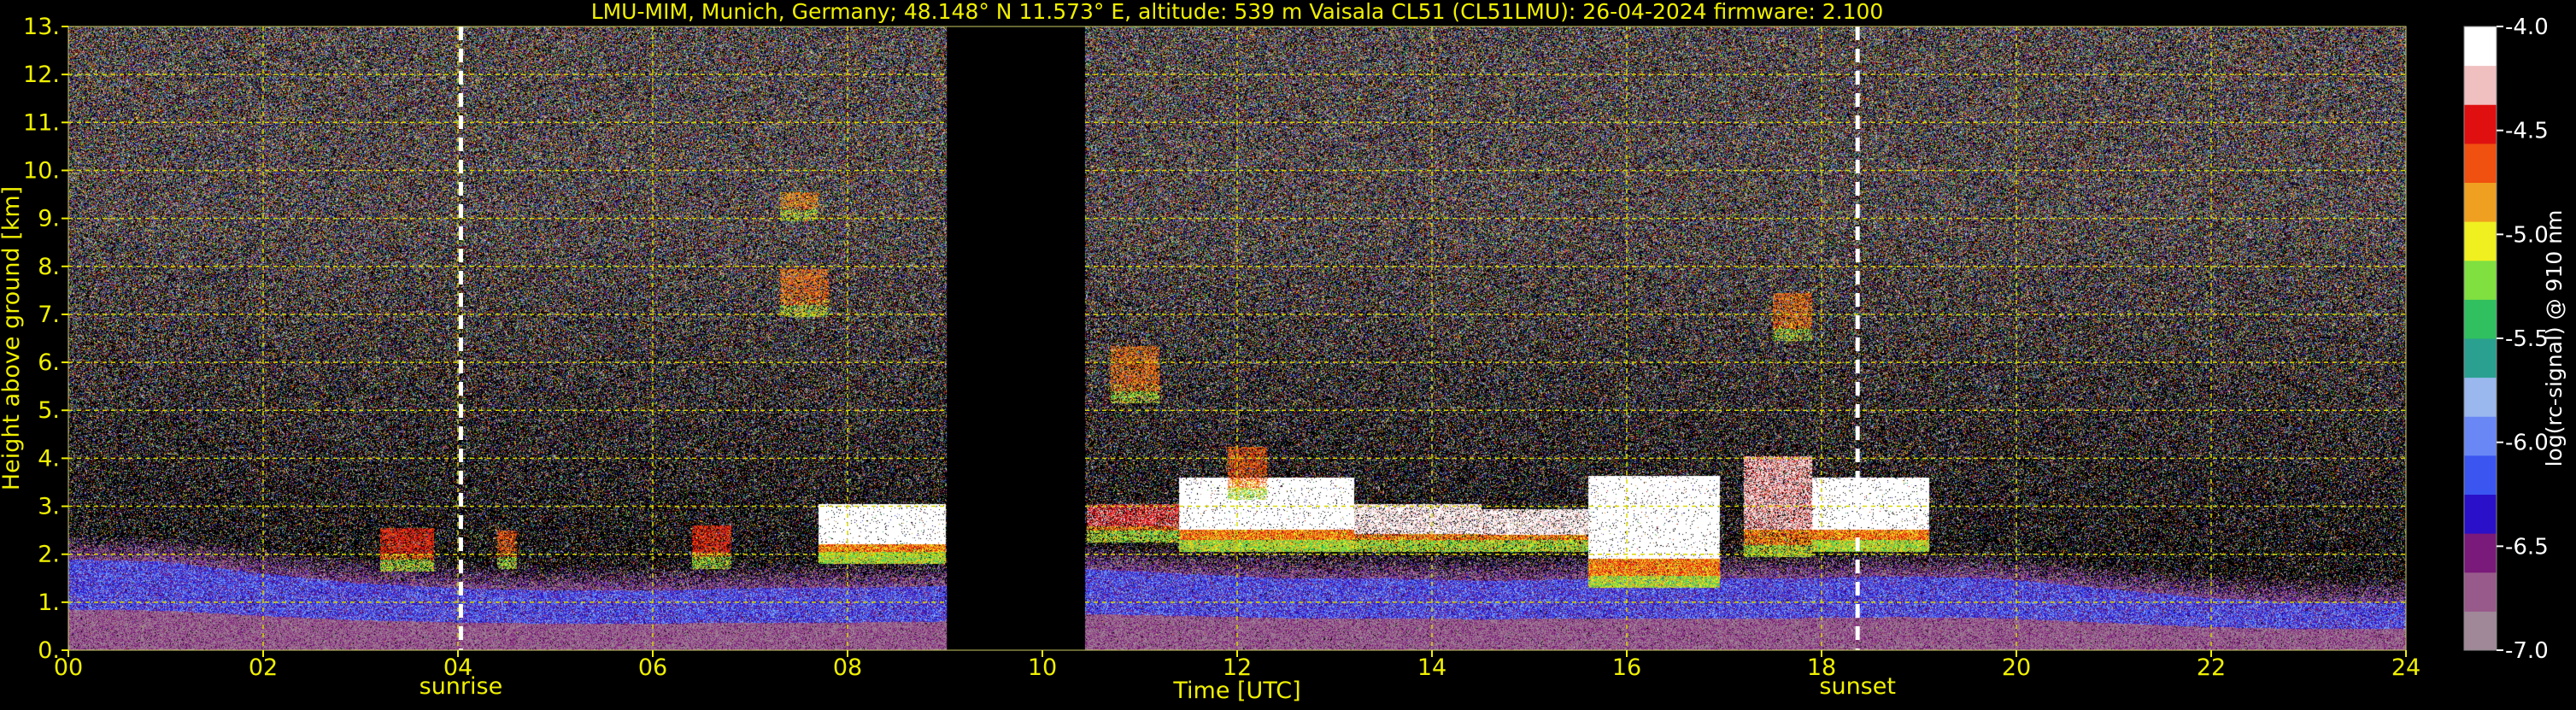  I want to click on y-tick-label-1.: 1., so click(49, 603).